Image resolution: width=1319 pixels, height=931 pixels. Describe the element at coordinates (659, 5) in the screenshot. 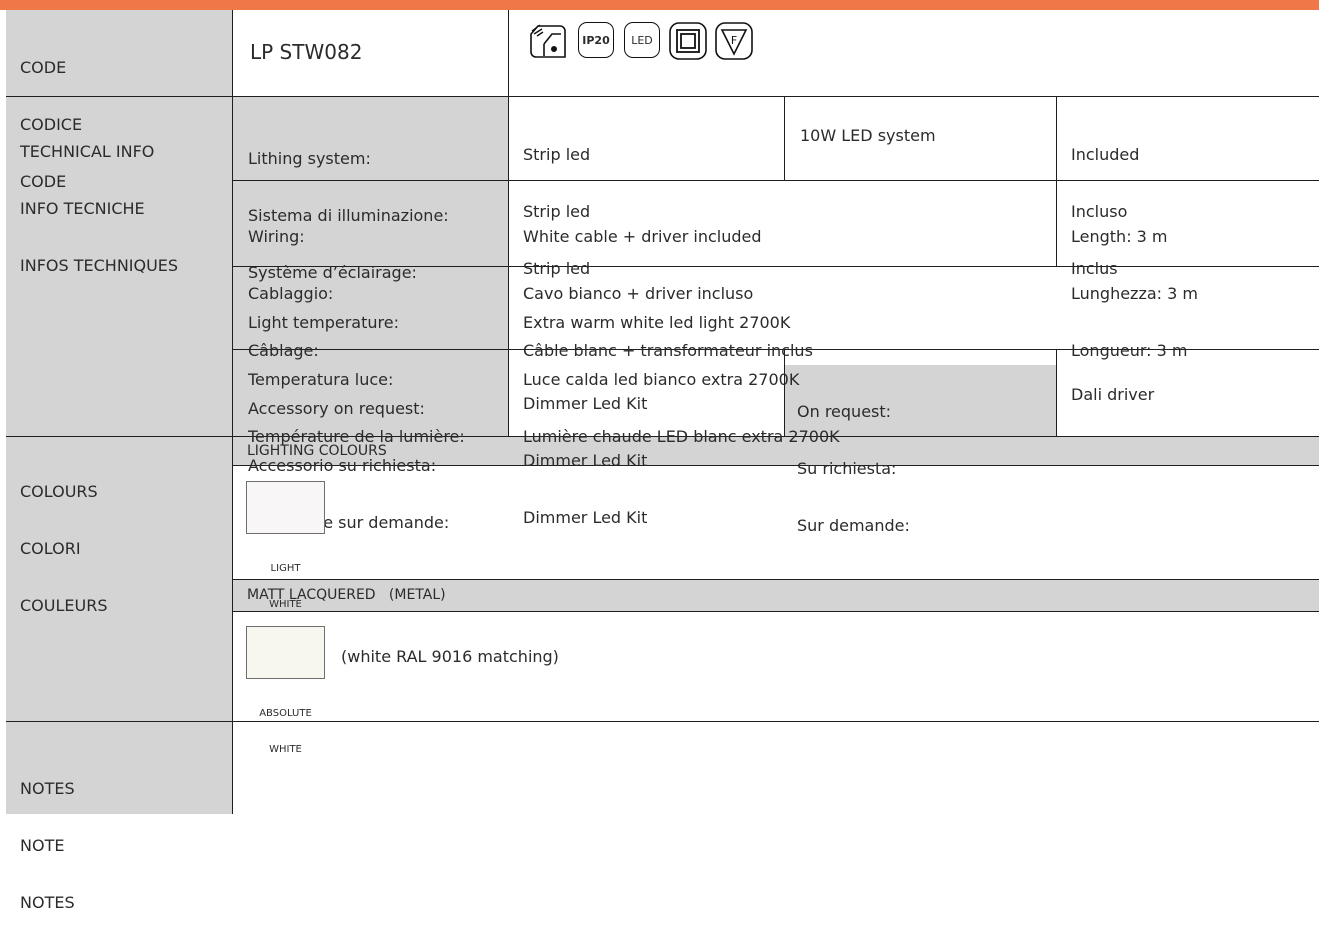

I see `accent-bar` at that location.